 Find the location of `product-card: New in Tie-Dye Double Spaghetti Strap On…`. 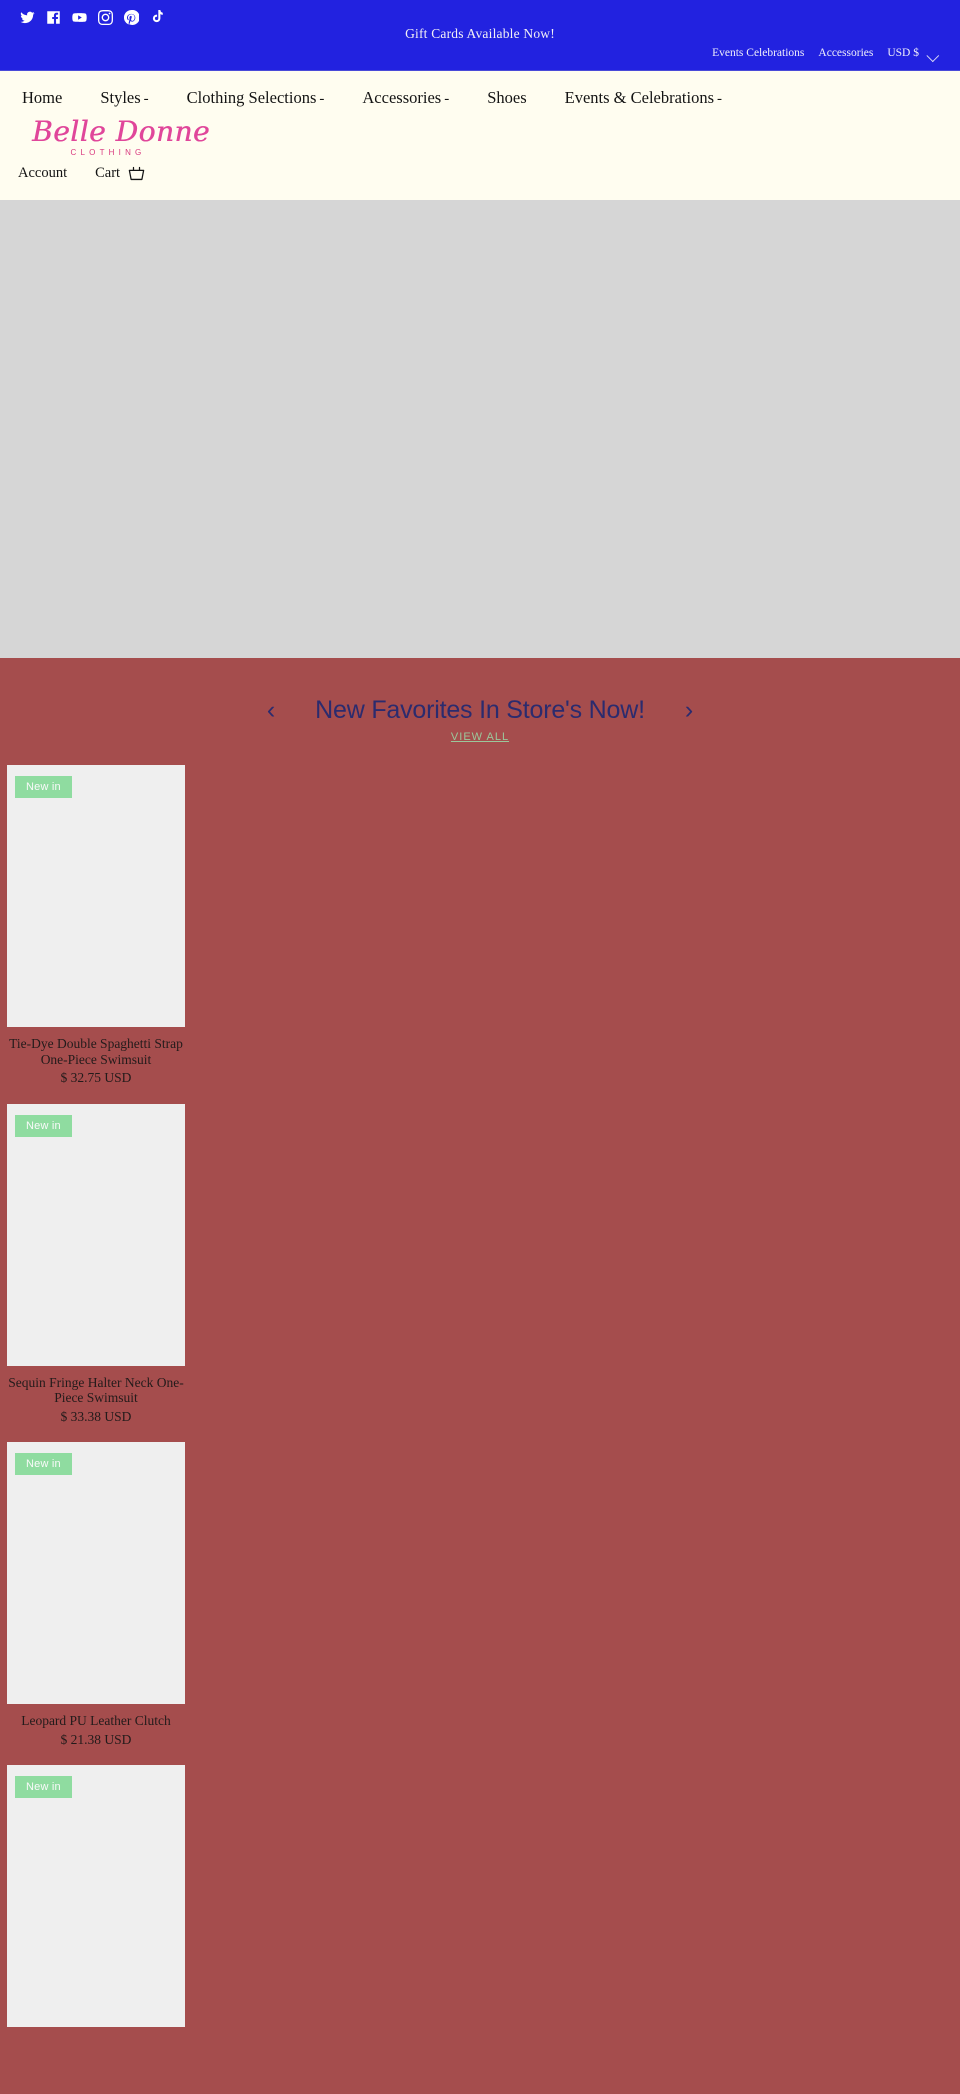

product-card: New in Tie-Dye Double Spaghetti Strap On… is located at coordinates (96, 925).